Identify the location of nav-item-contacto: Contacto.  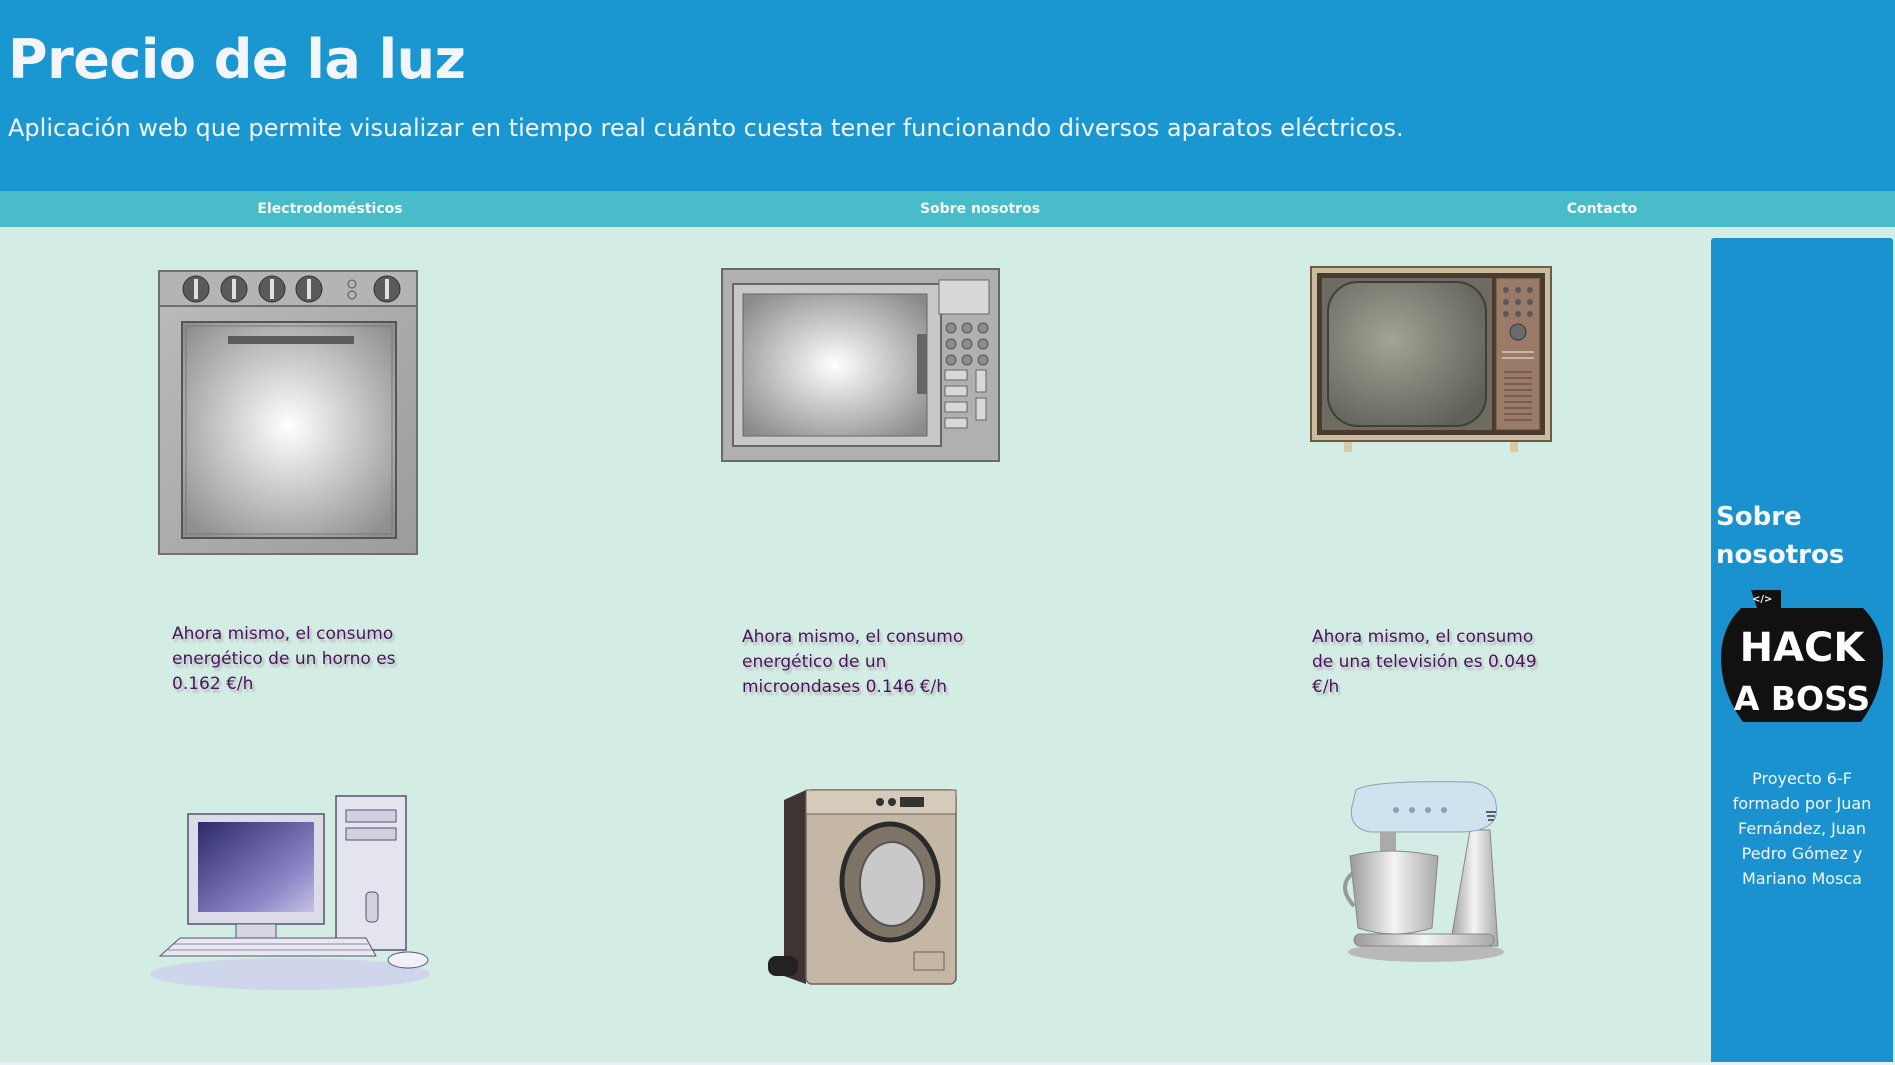
(1602, 209).